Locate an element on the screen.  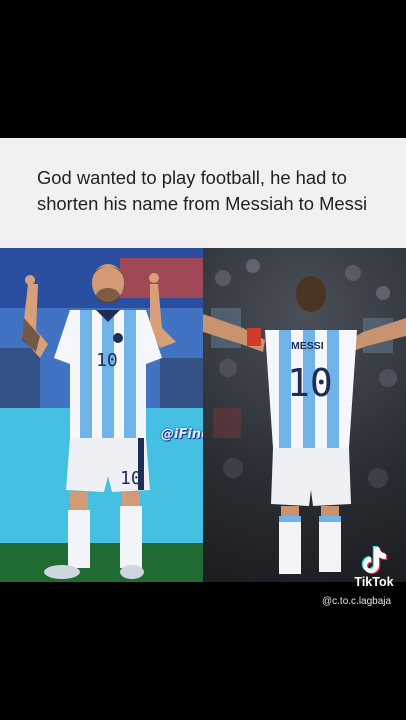
tiktok-label: TikTok is located at coordinates (374, 582).